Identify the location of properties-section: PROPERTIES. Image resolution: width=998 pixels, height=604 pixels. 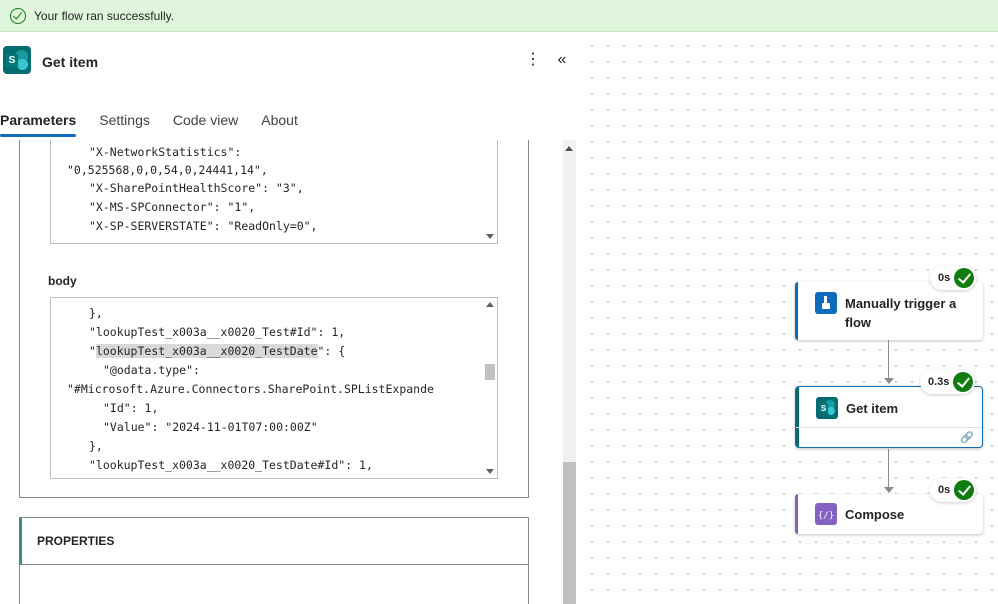
(274, 541).